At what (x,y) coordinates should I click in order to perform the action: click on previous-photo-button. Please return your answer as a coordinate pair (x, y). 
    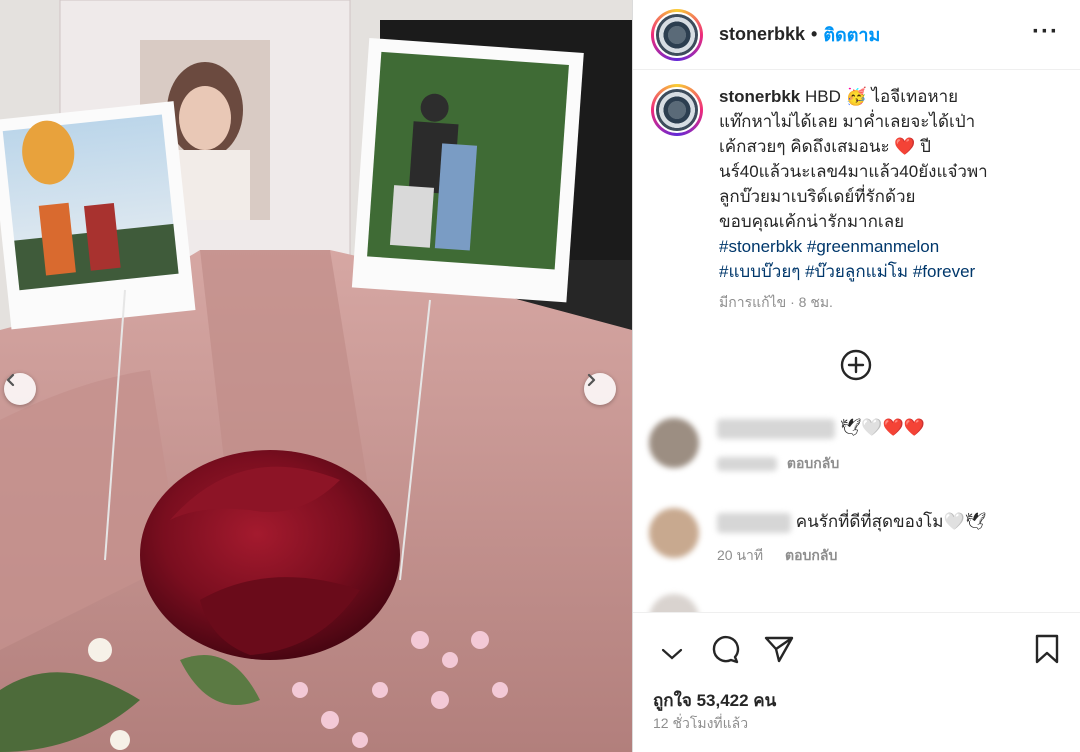
    Looking at the image, I should click on (20, 389).